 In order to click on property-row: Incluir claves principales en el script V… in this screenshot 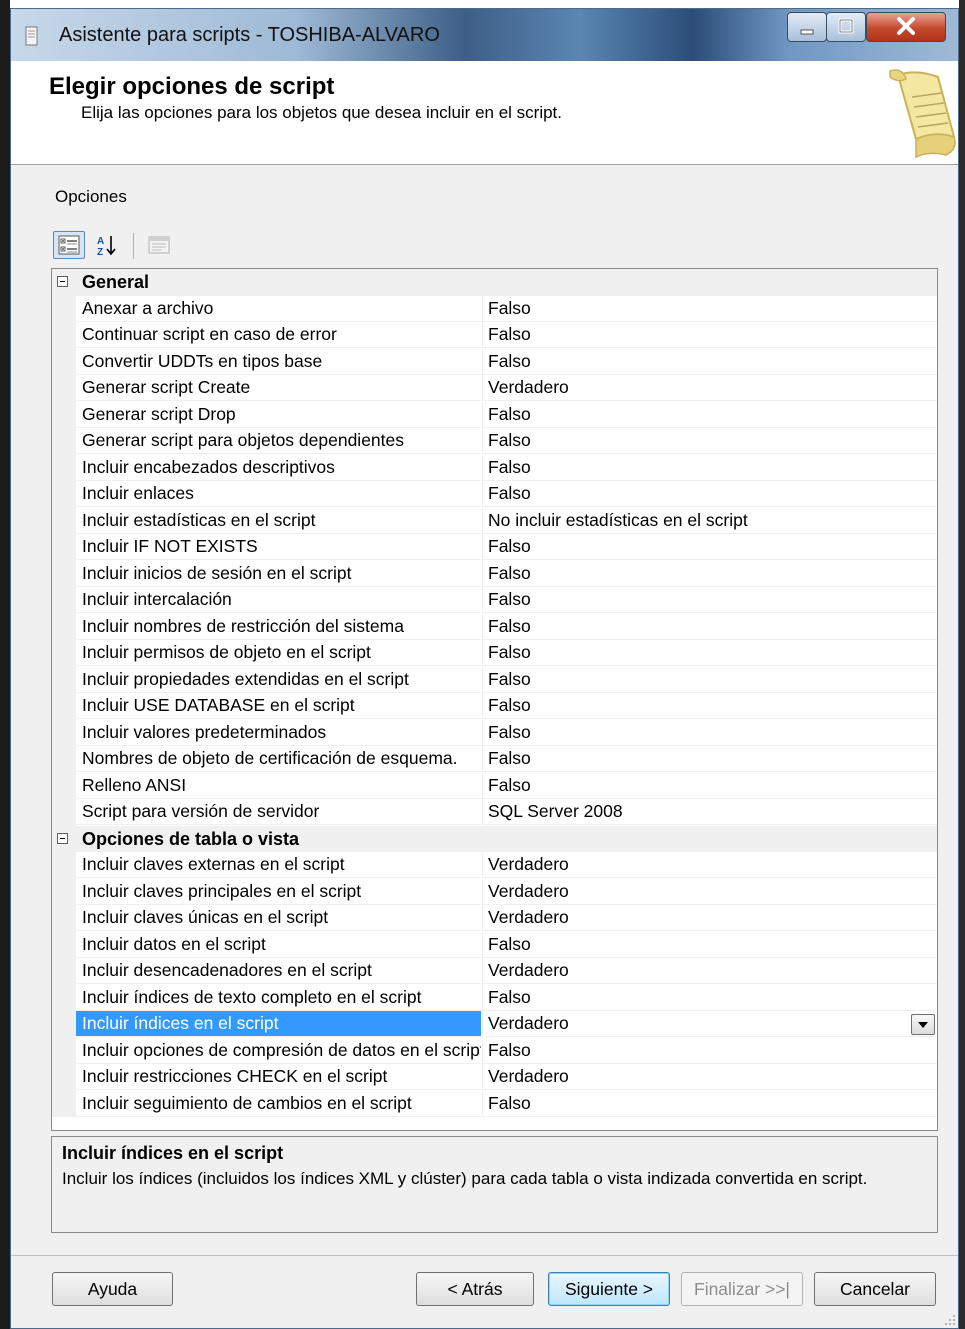, I will do `click(494, 891)`.